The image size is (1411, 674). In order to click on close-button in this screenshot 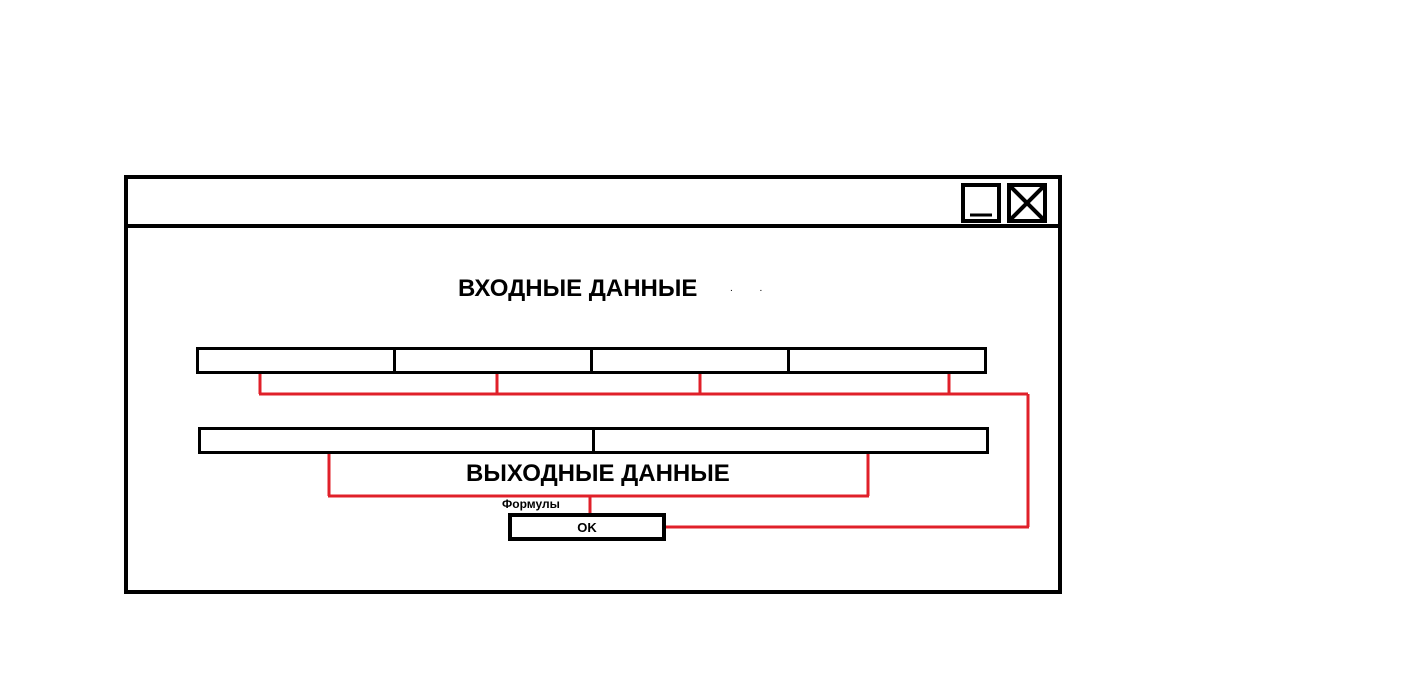, I will do `click(1027, 203)`.